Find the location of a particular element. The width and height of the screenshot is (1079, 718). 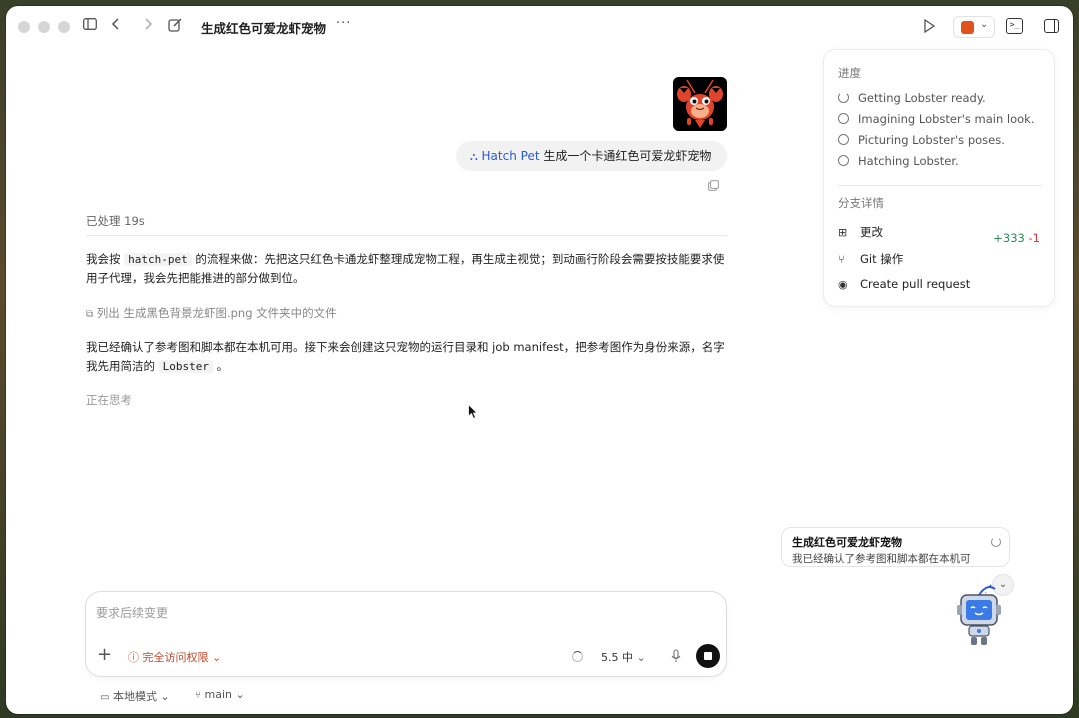

branch-label: main is located at coordinates (218, 694).